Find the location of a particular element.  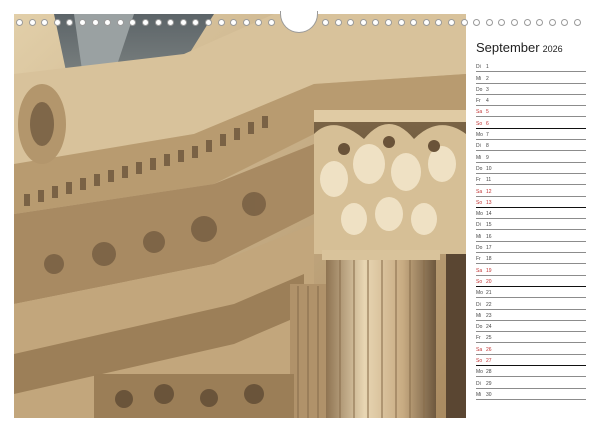

day-number: 13 is located at coordinates (489, 202).